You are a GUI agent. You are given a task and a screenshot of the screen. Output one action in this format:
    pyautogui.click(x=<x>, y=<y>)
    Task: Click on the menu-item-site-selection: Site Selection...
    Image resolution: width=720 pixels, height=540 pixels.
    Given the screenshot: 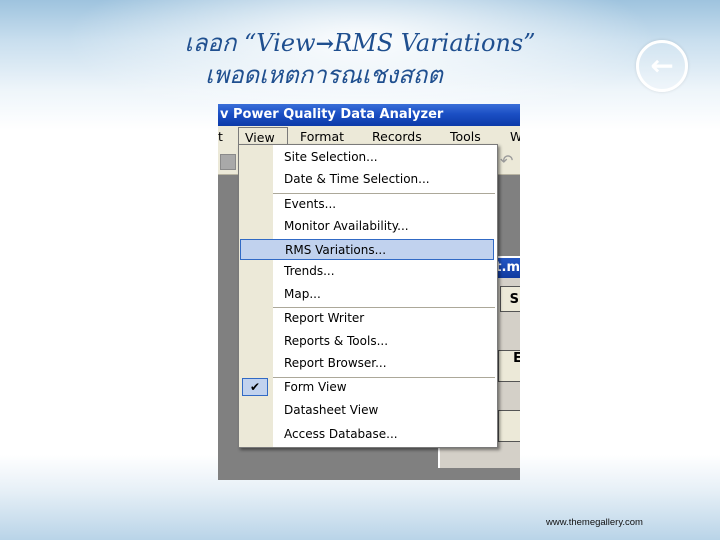 What is the action you would take?
    pyautogui.click(x=368, y=157)
    